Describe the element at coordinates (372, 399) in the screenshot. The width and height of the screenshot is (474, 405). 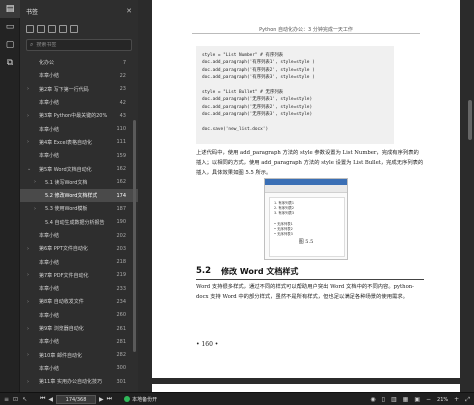
I see `eye-icon: ◉` at that location.